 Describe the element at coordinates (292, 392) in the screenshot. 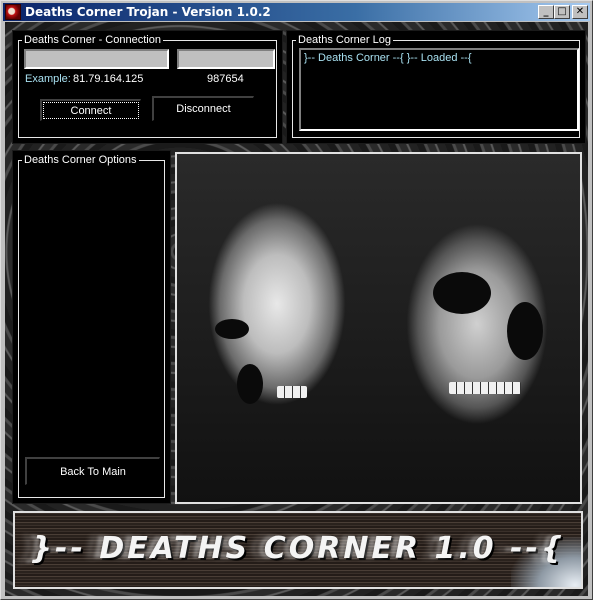

I see `left-skull-teeth` at that location.